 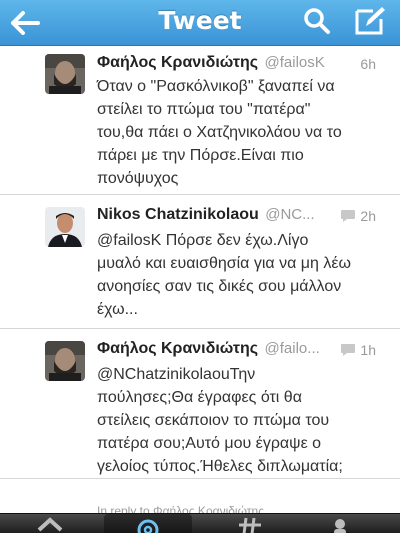 I want to click on tweet-time: 1h, so click(x=368, y=350).